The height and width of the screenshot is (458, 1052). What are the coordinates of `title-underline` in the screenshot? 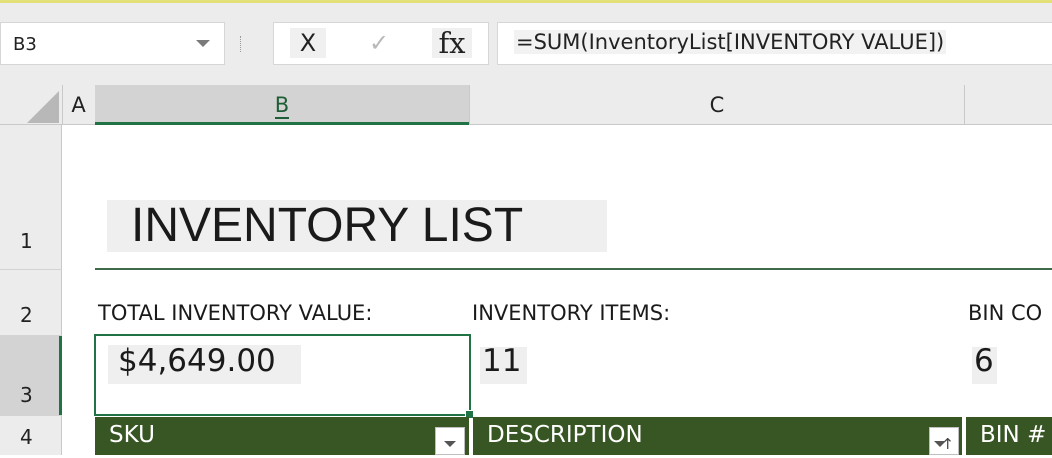 It's located at (573, 269).